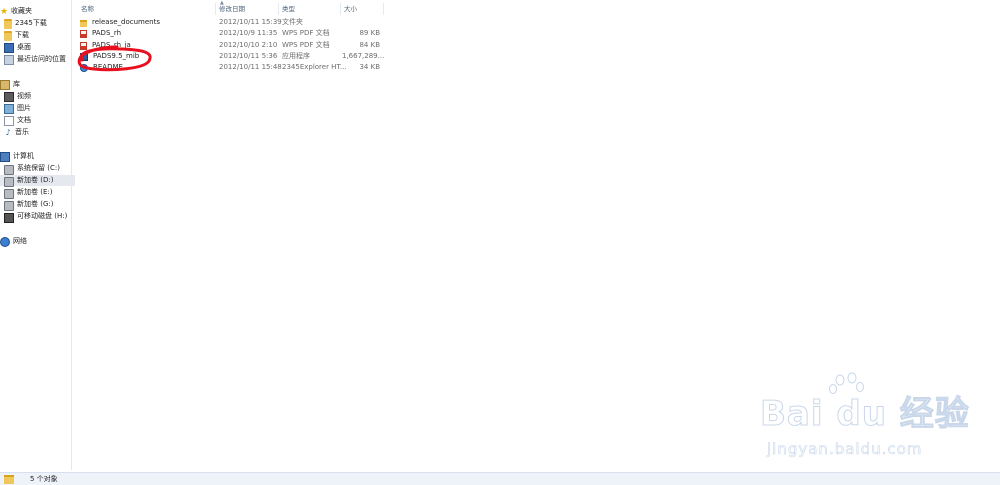  I want to click on file-type: 文件夹, so click(292, 22).